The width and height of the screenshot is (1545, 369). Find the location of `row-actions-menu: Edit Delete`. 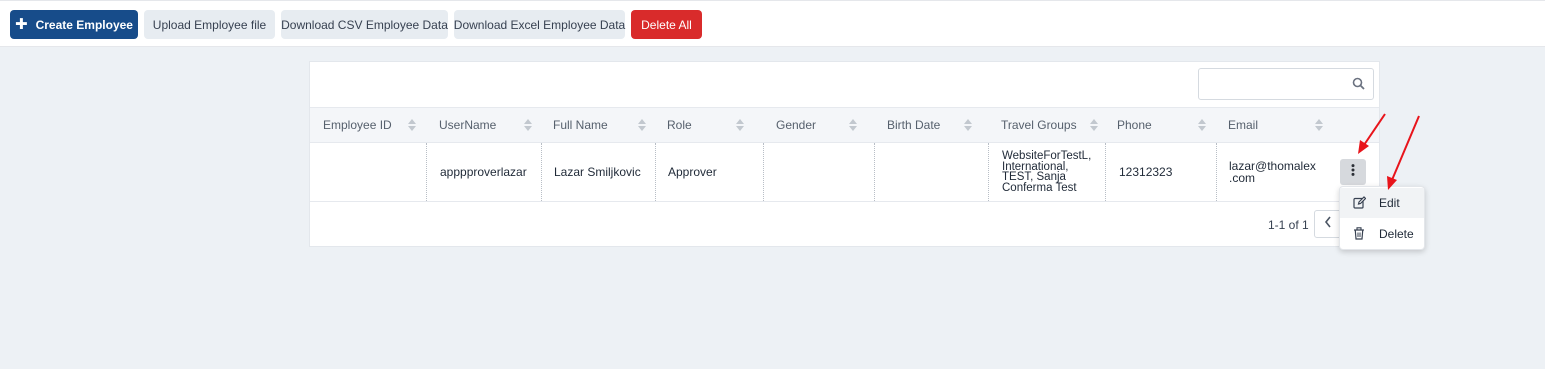

row-actions-menu: Edit Delete is located at coordinates (1382, 218).